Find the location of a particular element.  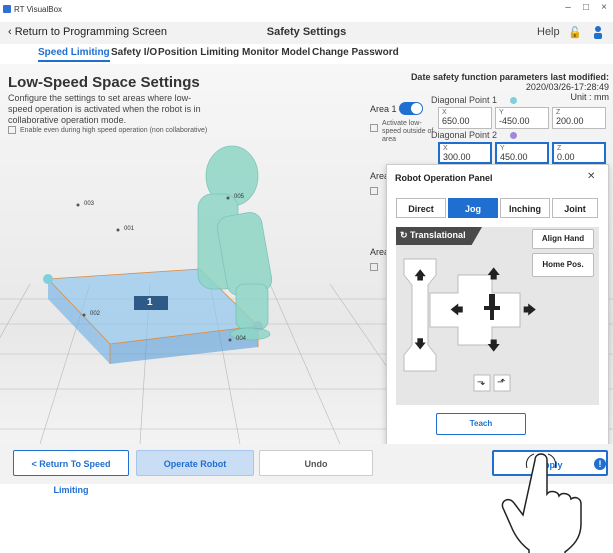

tab-monitor-model: Monitor Model is located at coordinates (276, 52).